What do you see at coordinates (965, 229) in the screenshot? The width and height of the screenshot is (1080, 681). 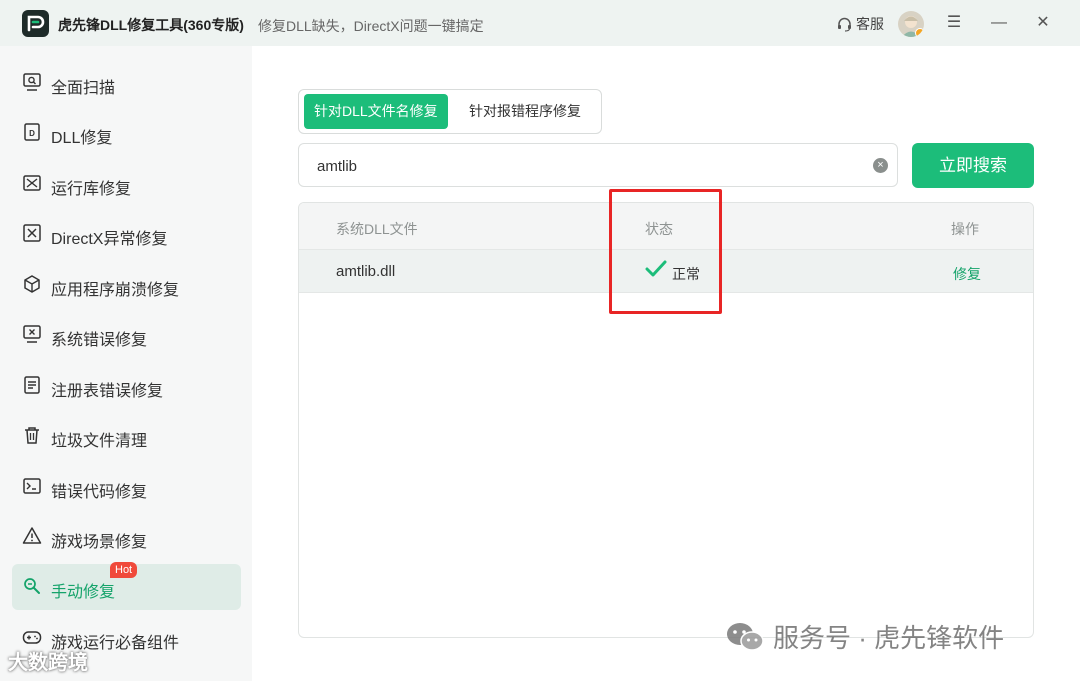 I see `column-header-action: 操作` at bounding box center [965, 229].